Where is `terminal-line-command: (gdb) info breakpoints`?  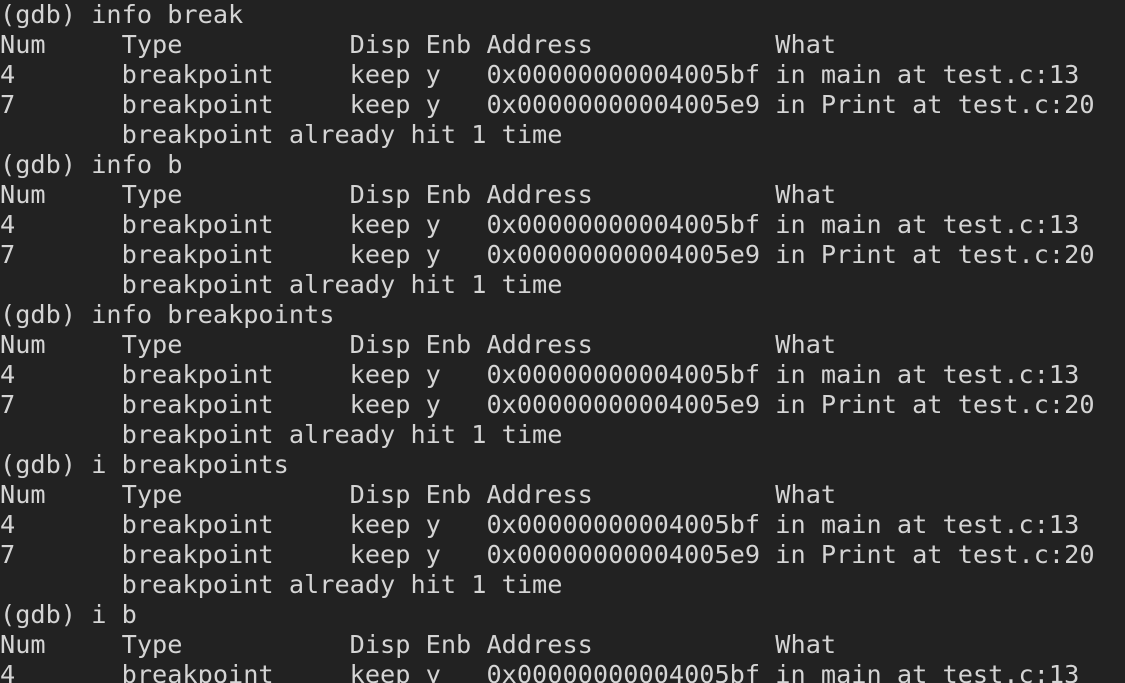 terminal-line-command: (gdb) info breakpoints is located at coordinates (167, 314).